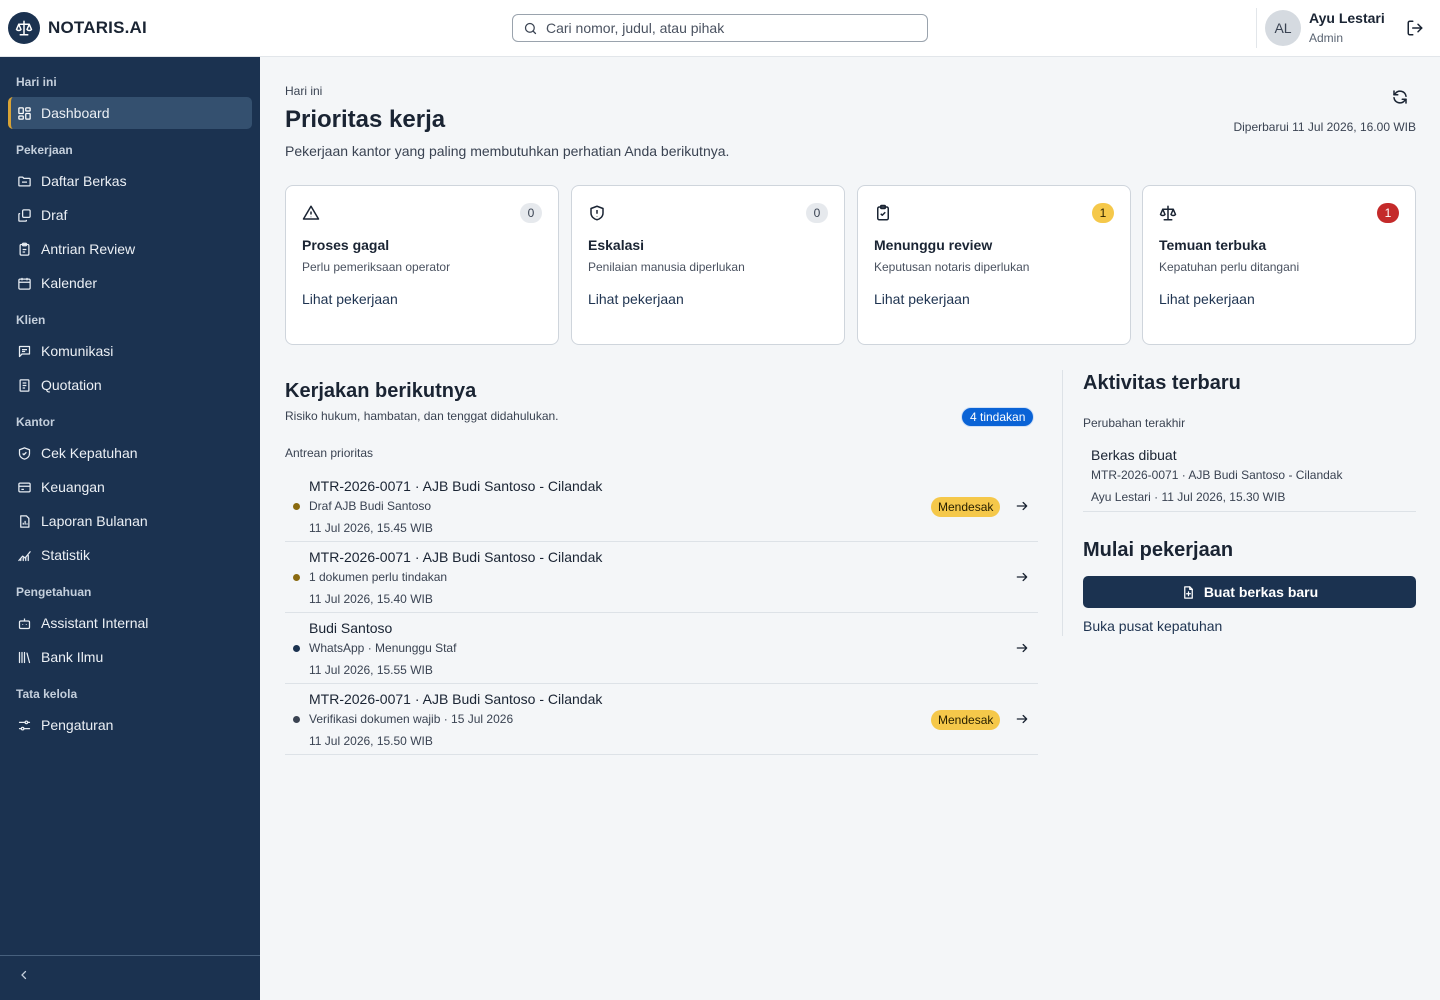 The image size is (1440, 1000). I want to click on new-file-button: Buat berkas baru, so click(1249, 592).